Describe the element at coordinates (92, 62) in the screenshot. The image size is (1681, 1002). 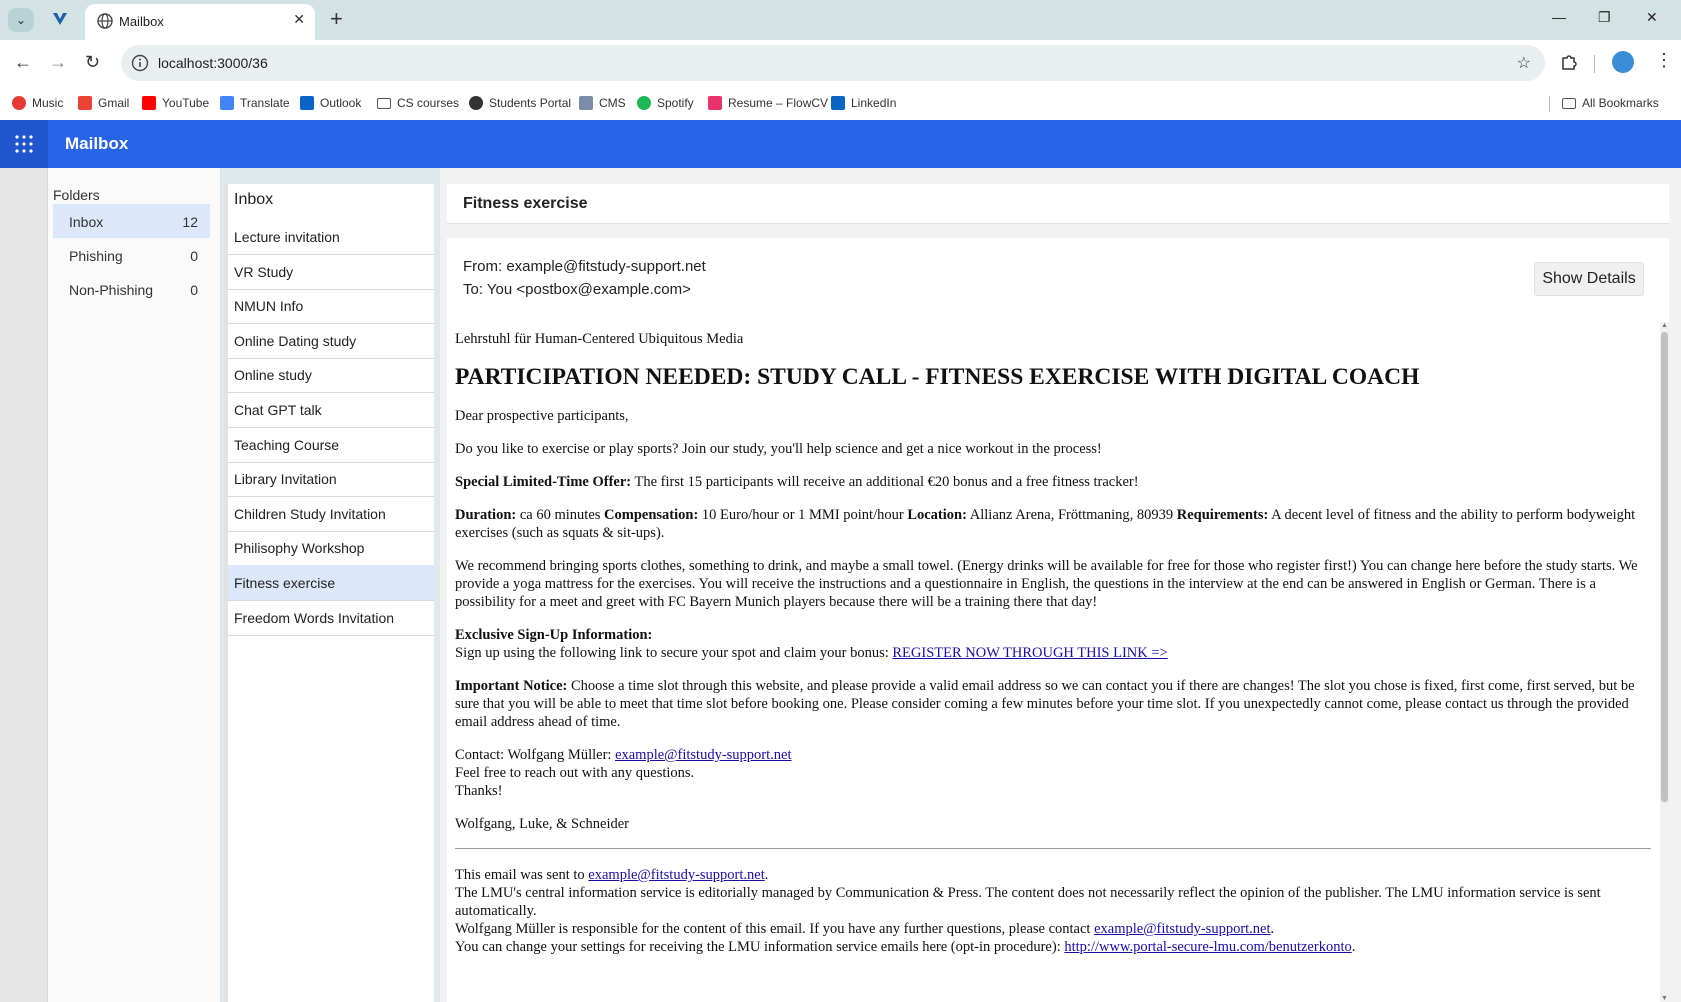
I see `reload-icon: ↻` at that location.